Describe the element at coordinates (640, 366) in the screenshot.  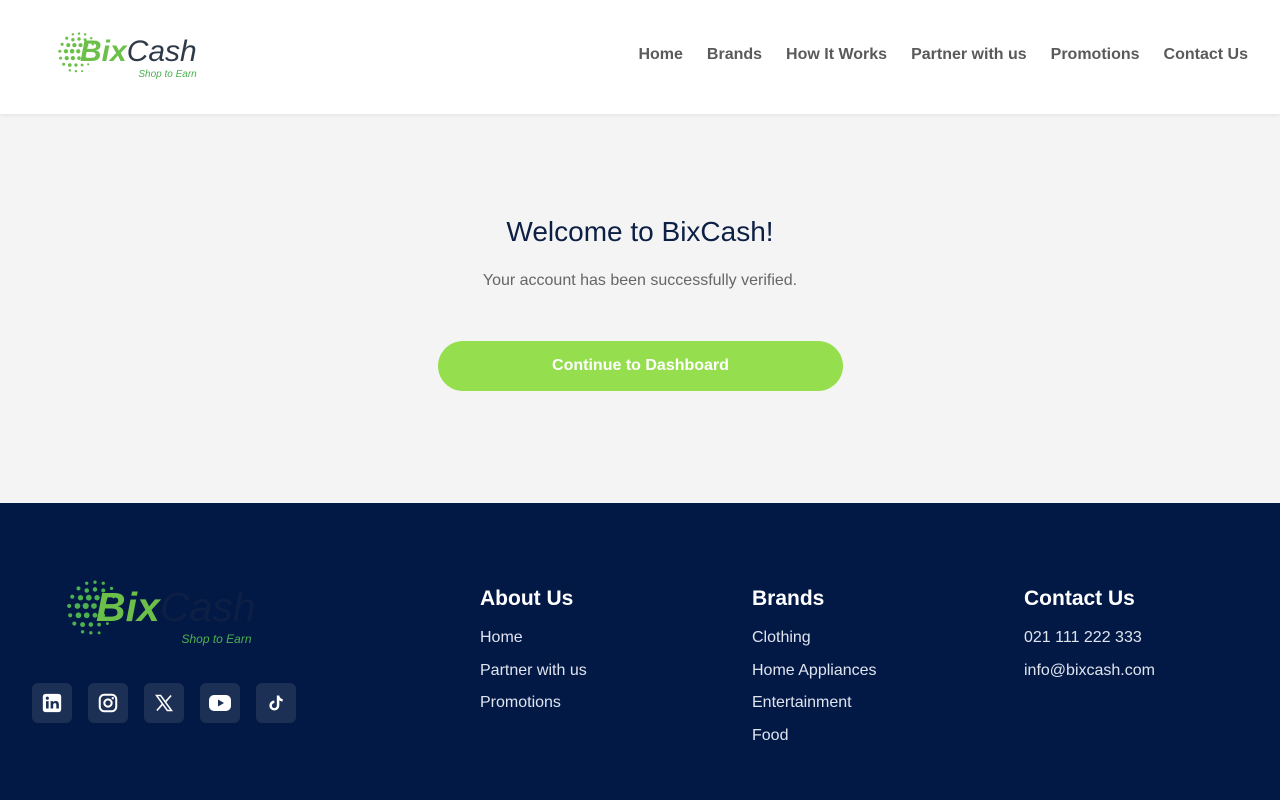
I see `continue-to-dashboard-button: Continue to Dashboard` at that location.